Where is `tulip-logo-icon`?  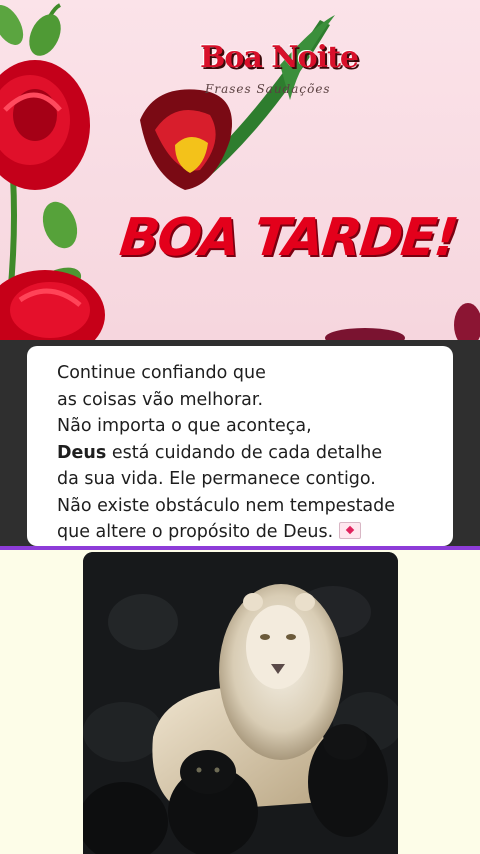
tulip-logo-icon is located at coordinates (237, 102).